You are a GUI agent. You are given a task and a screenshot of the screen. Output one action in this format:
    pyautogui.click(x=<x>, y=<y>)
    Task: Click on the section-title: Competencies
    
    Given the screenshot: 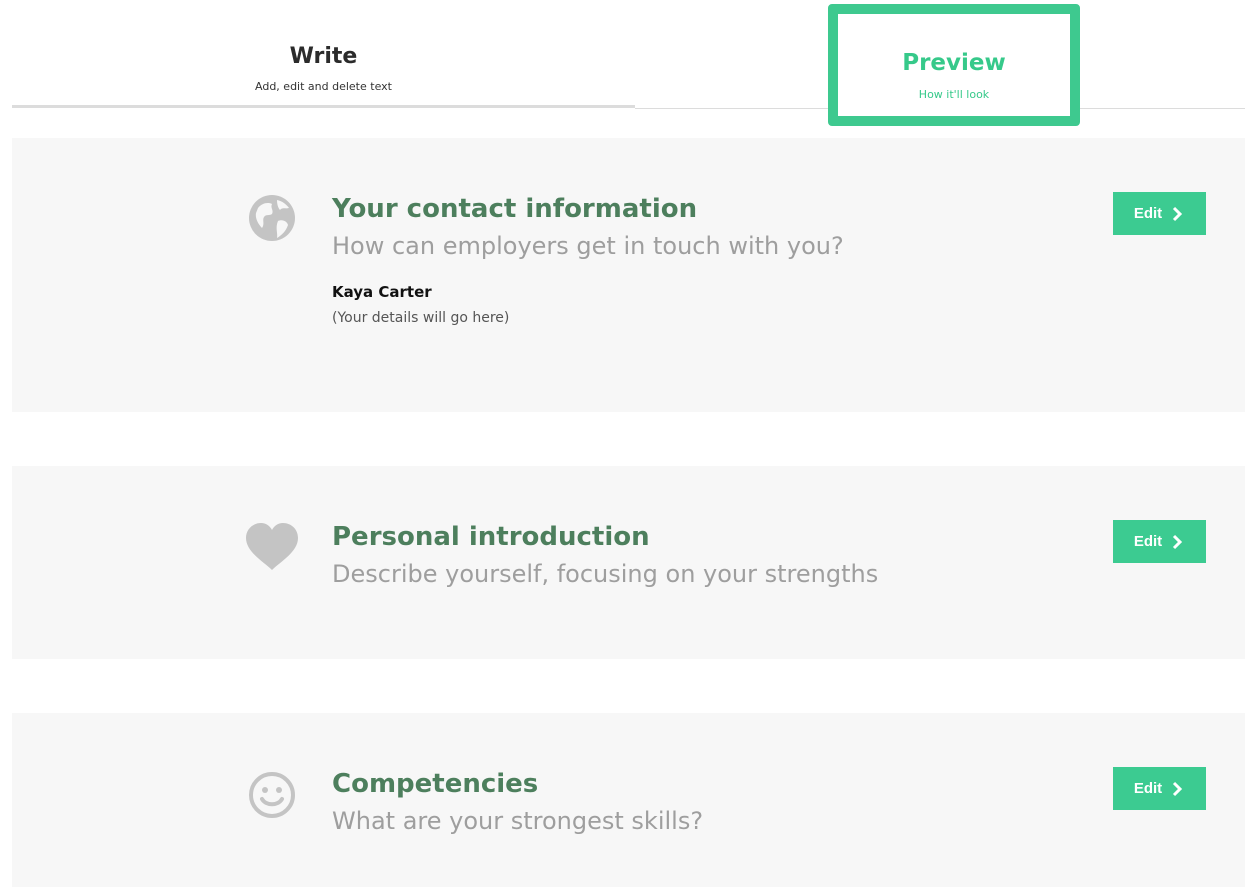 What is the action you would take?
    pyautogui.click(x=435, y=784)
    